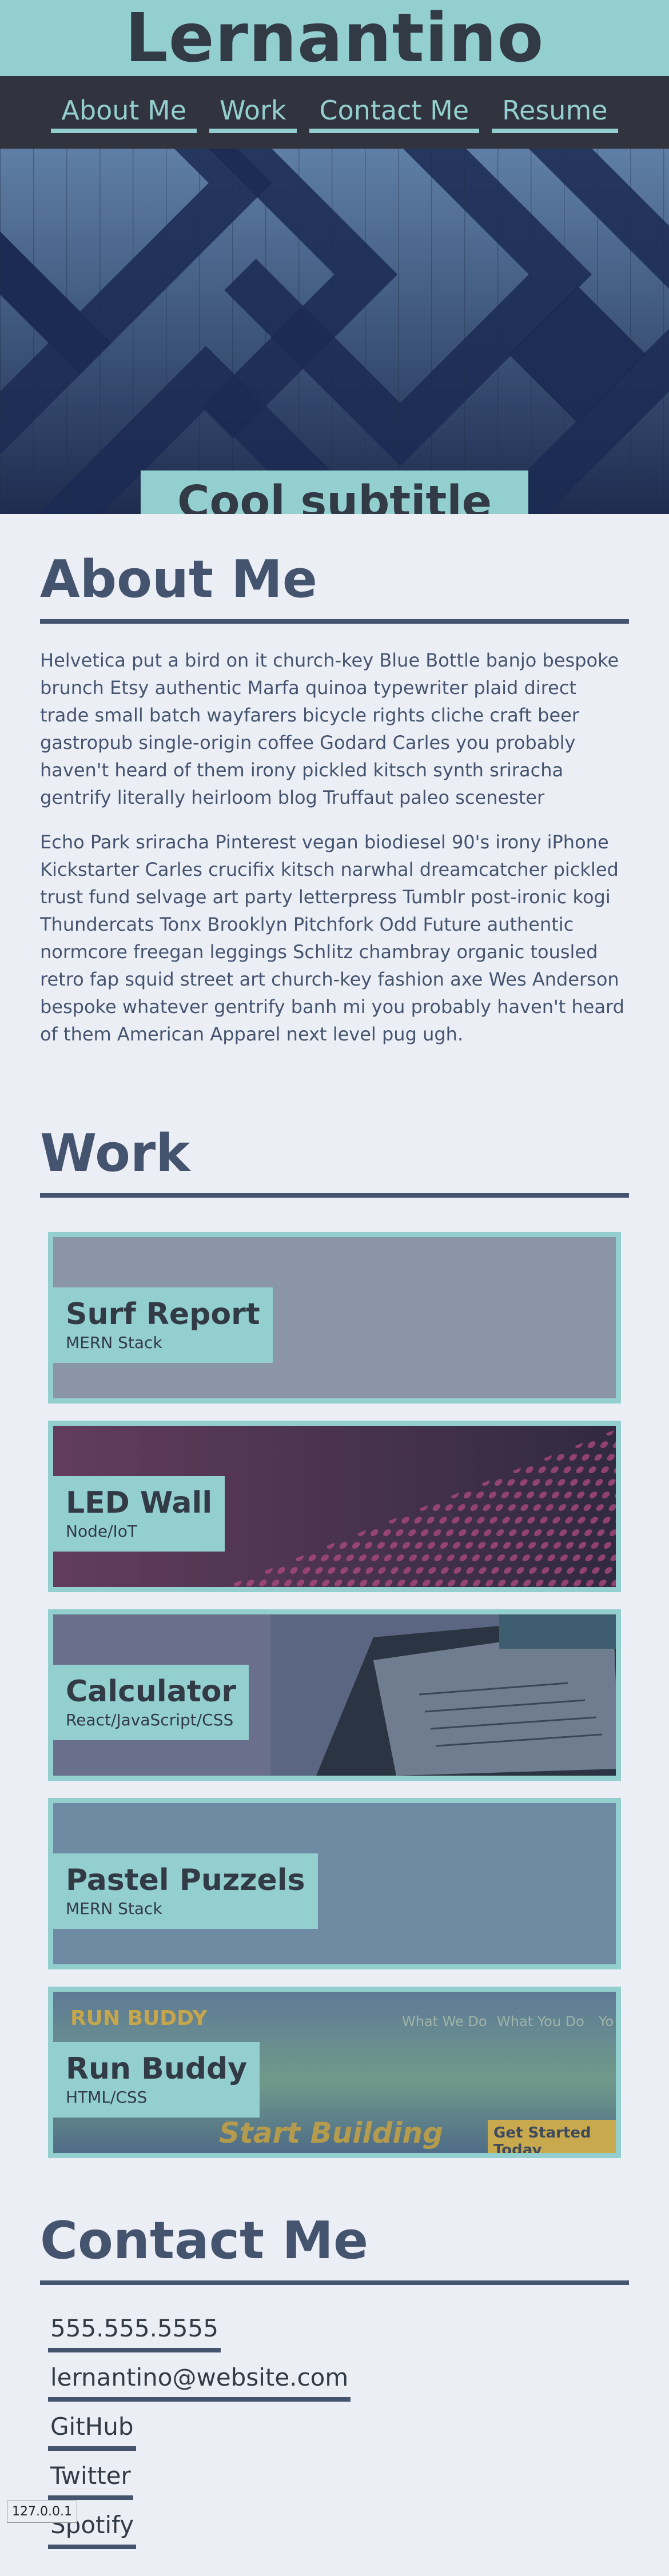 This screenshot has width=669, height=2576. I want to click on work-heading: Work, so click(334, 1163).